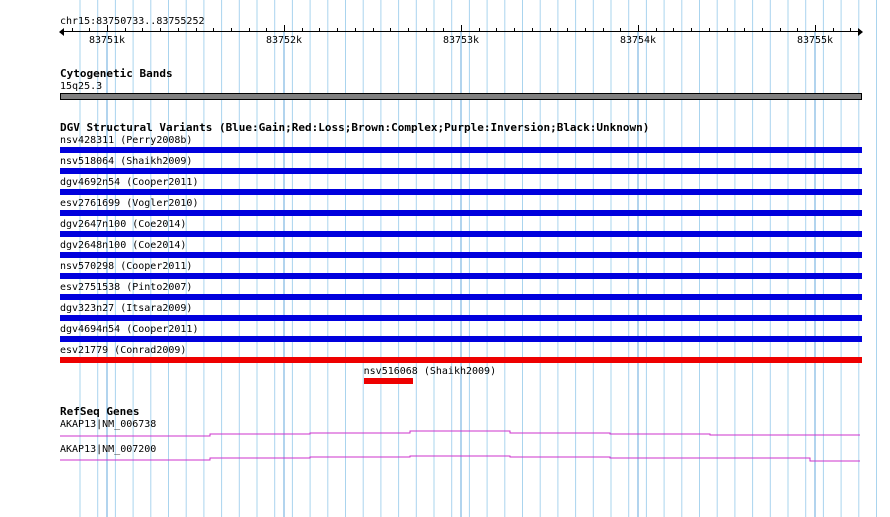  Describe the element at coordinates (460, 446) in the screenshot. I see `gene-models` at that location.